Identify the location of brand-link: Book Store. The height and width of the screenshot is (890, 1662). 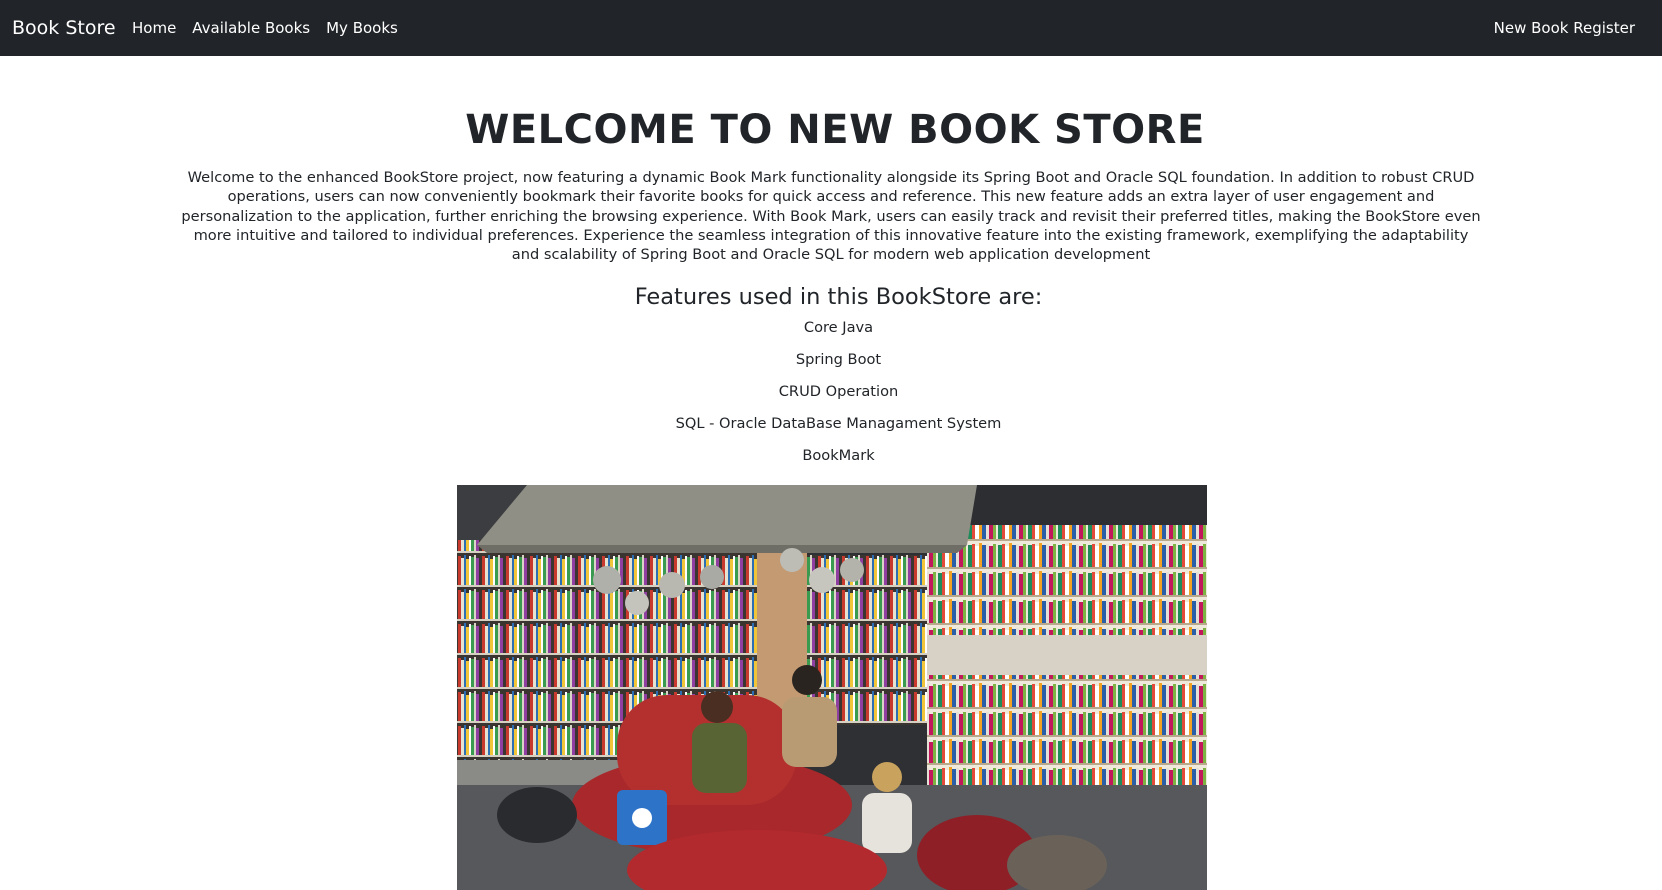
(64, 28).